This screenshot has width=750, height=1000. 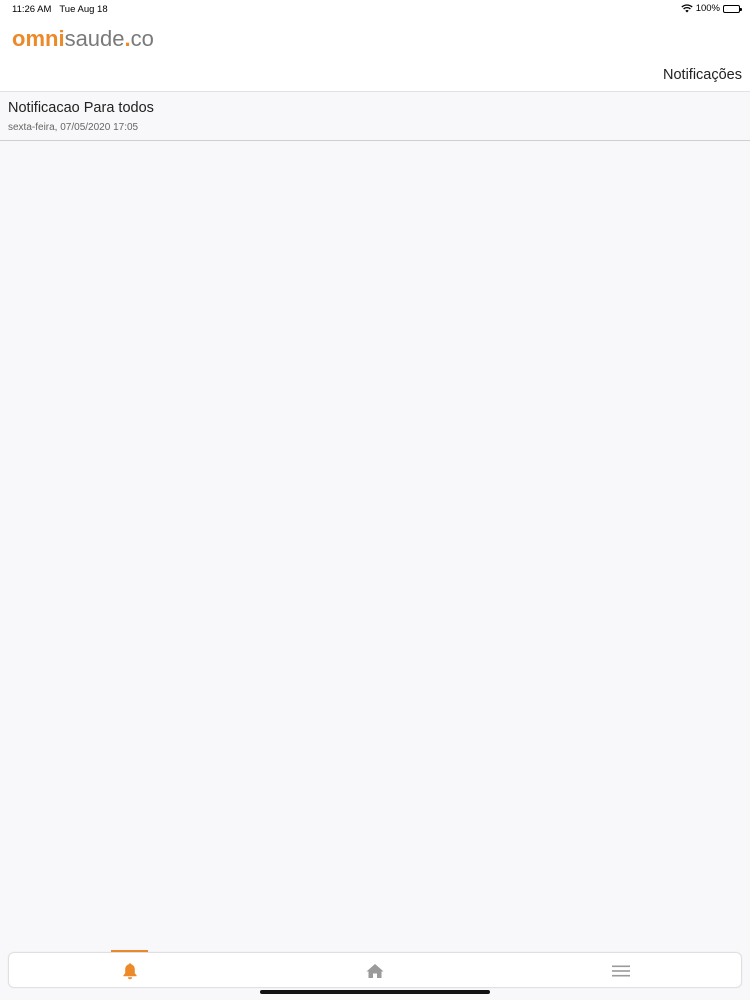 What do you see at coordinates (687, 8) in the screenshot?
I see `wifi-icon` at bounding box center [687, 8].